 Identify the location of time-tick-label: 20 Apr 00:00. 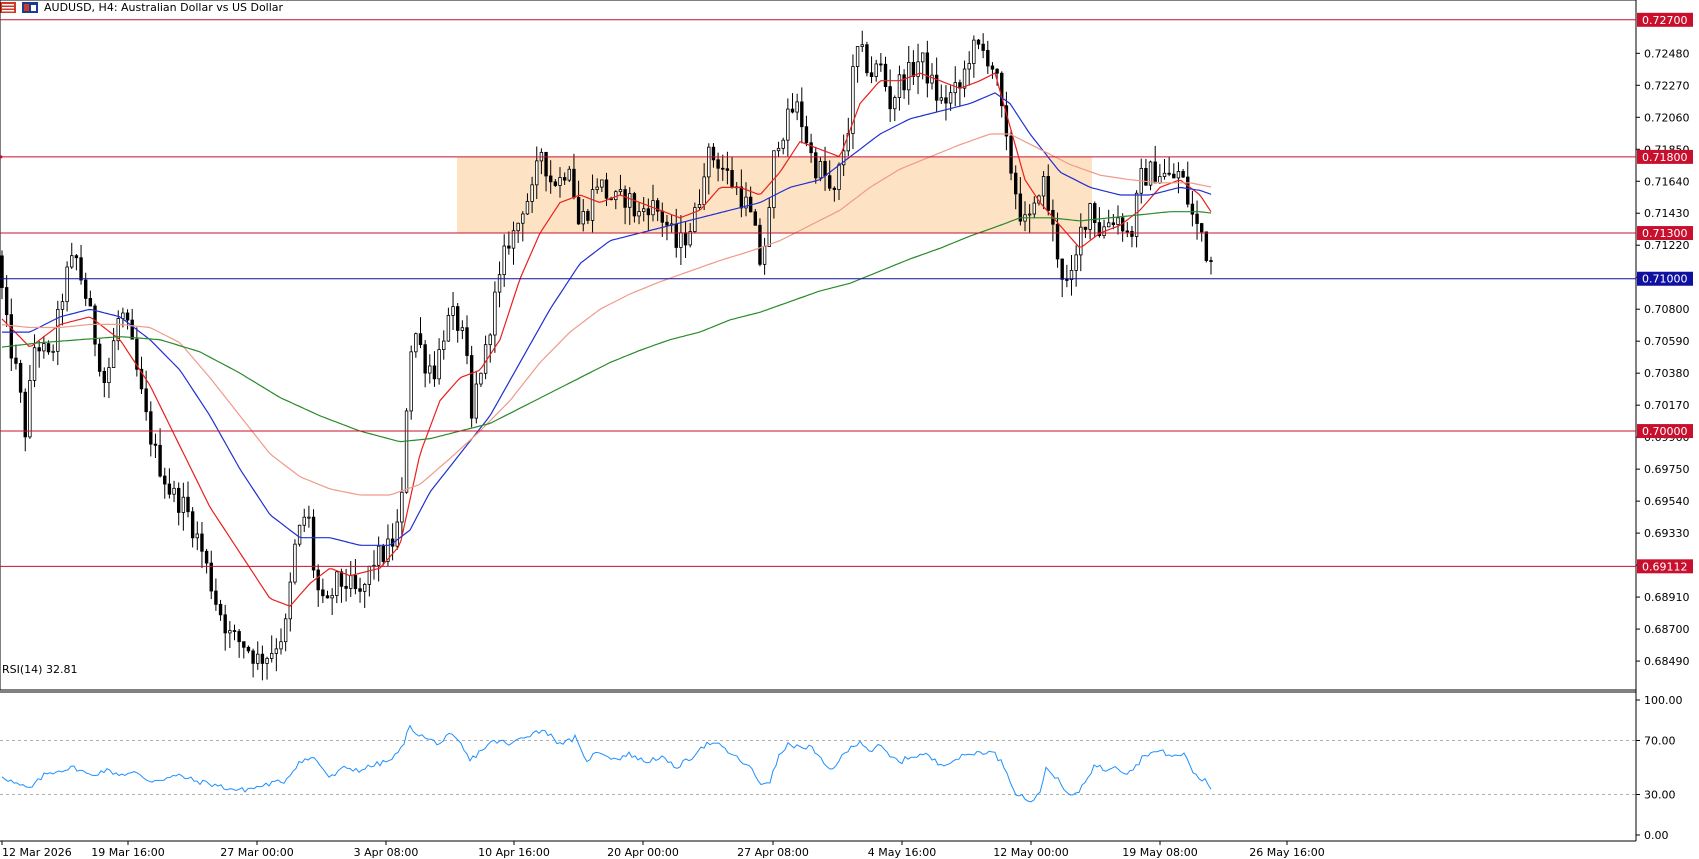
(643, 852).